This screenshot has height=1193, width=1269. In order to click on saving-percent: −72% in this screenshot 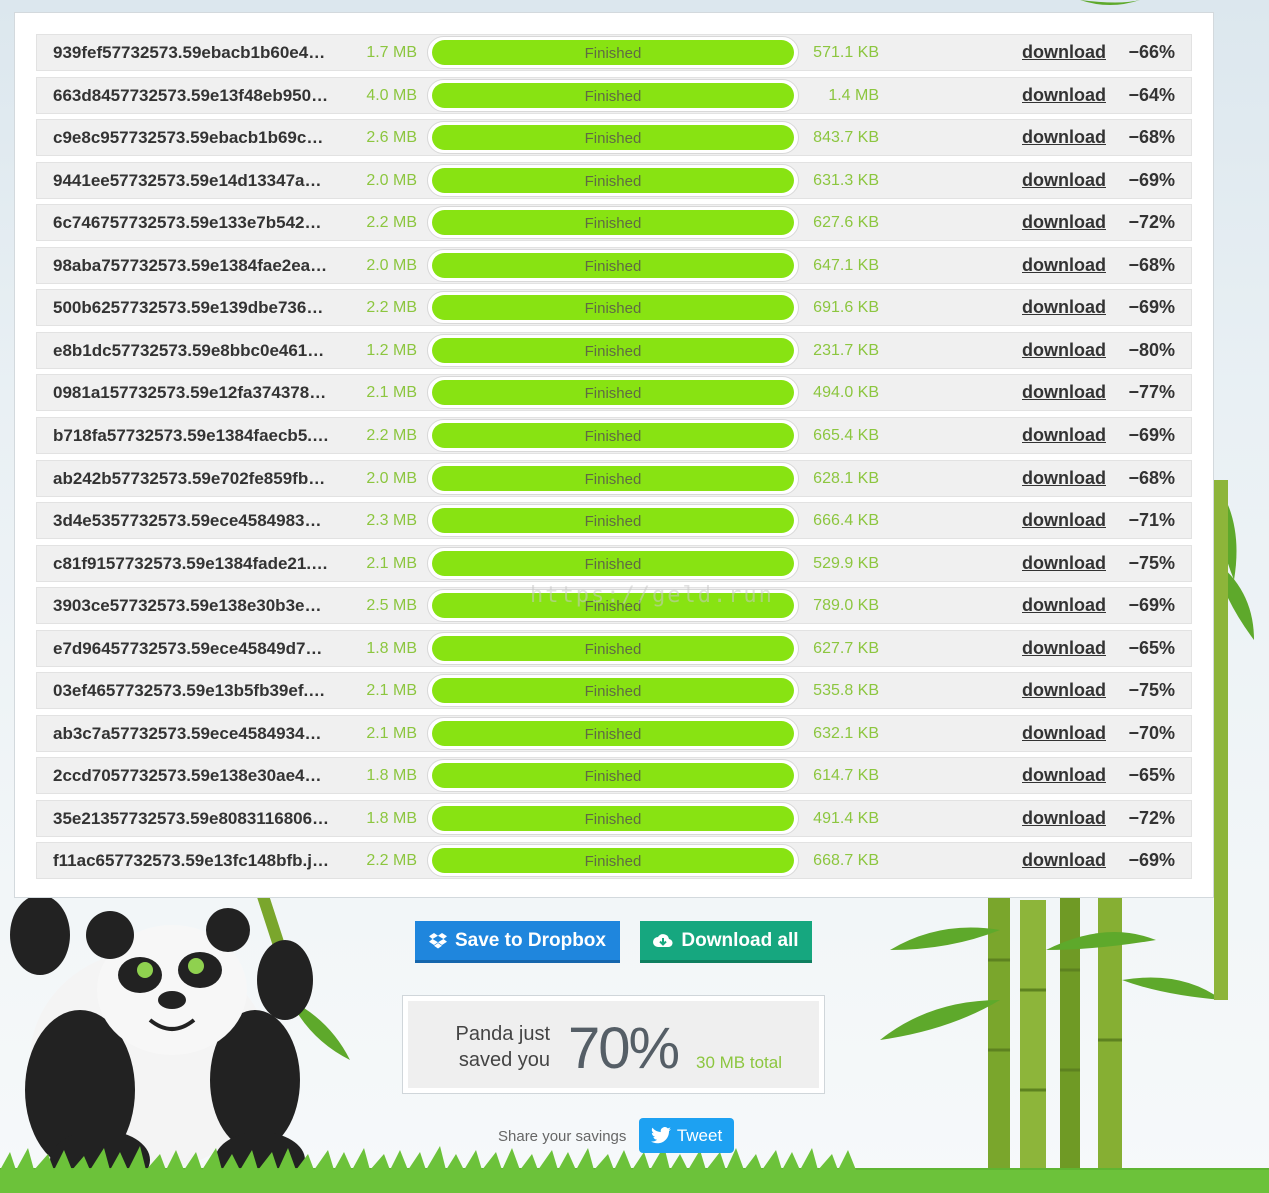, I will do `click(1151, 817)`.